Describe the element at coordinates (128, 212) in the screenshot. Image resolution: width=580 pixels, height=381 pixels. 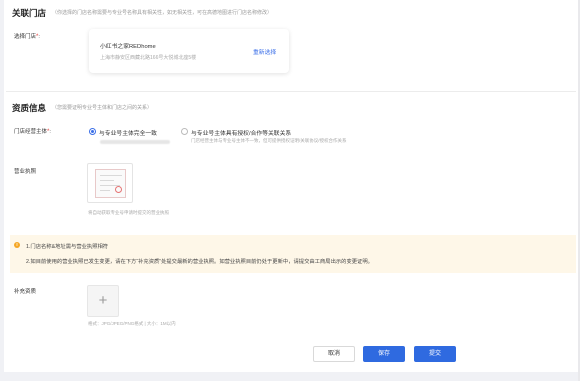
I see `license-hint: 将自动获取专业号申请时提交的营业执照` at that location.